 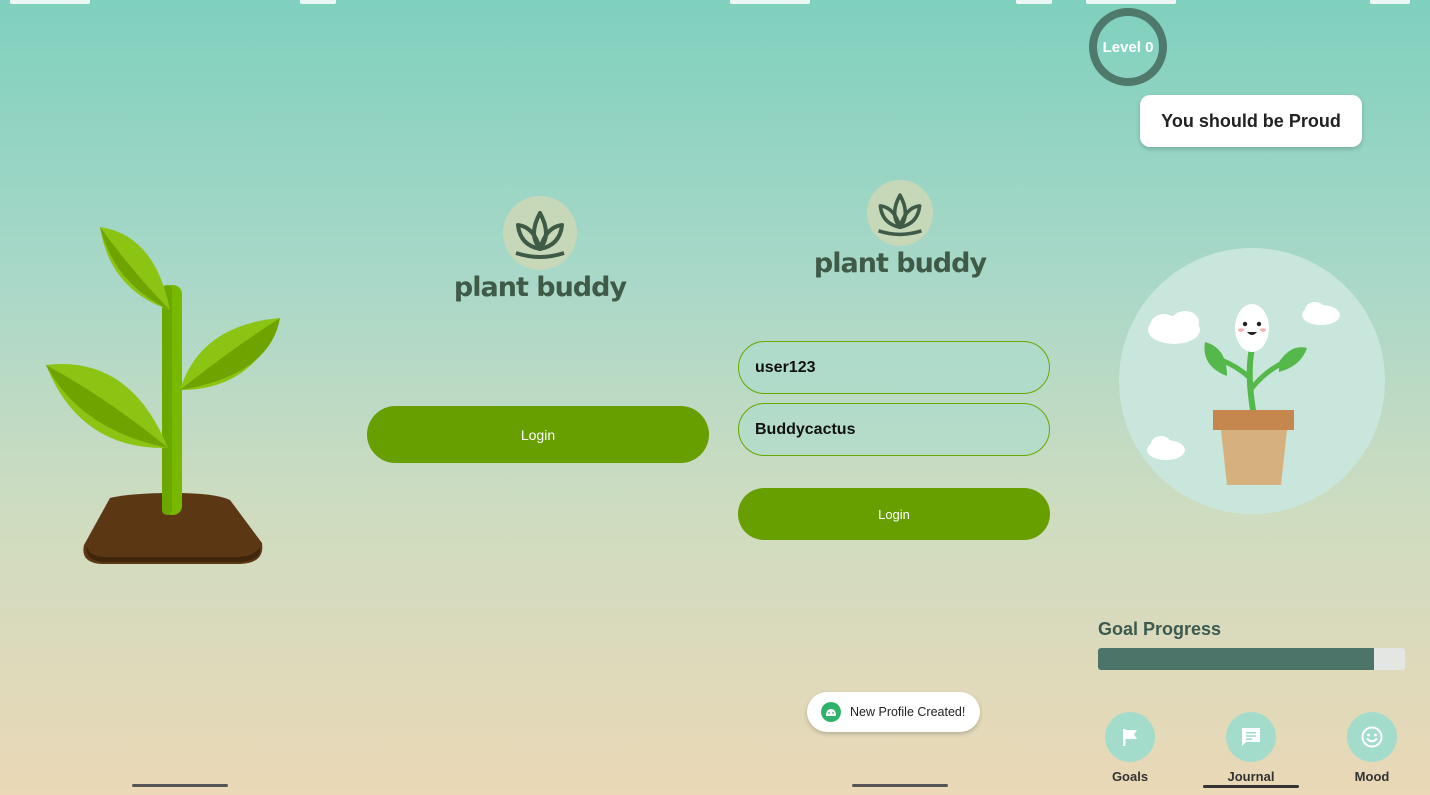 I want to click on plant-scene, so click(x=1252, y=381).